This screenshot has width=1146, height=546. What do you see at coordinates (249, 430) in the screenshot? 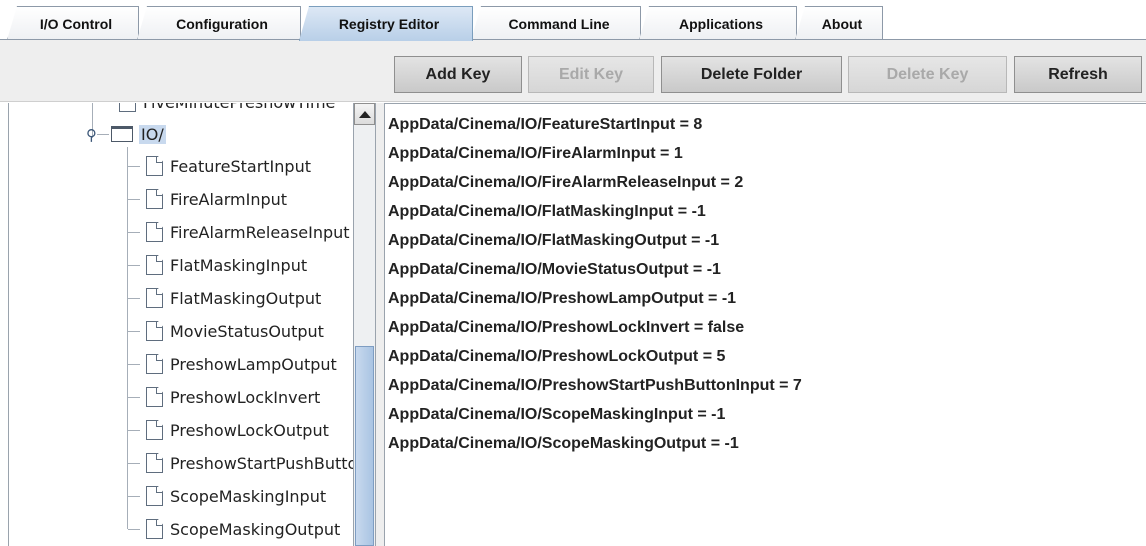
I see `tree-key-label: PreshowLockOutput` at bounding box center [249, 430].